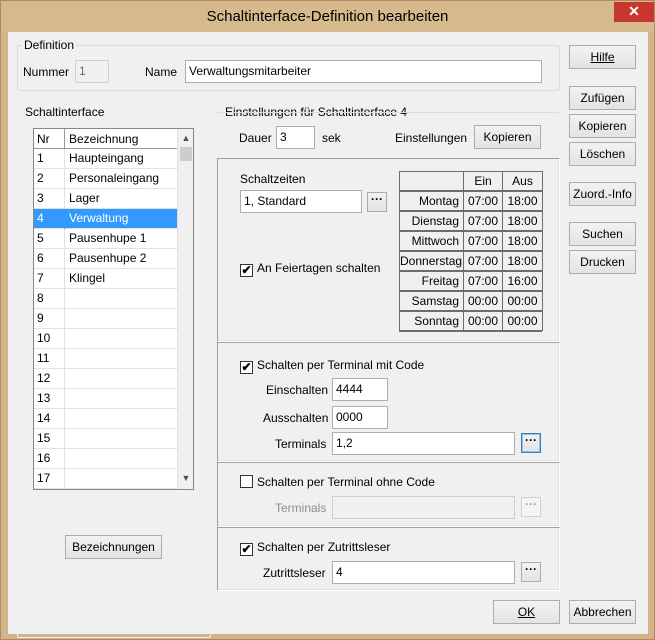 Image resolution: width=655 pixels, height=640 pixels. I want to click on abbrechen-button: Abbrechen, so click(602, 612).